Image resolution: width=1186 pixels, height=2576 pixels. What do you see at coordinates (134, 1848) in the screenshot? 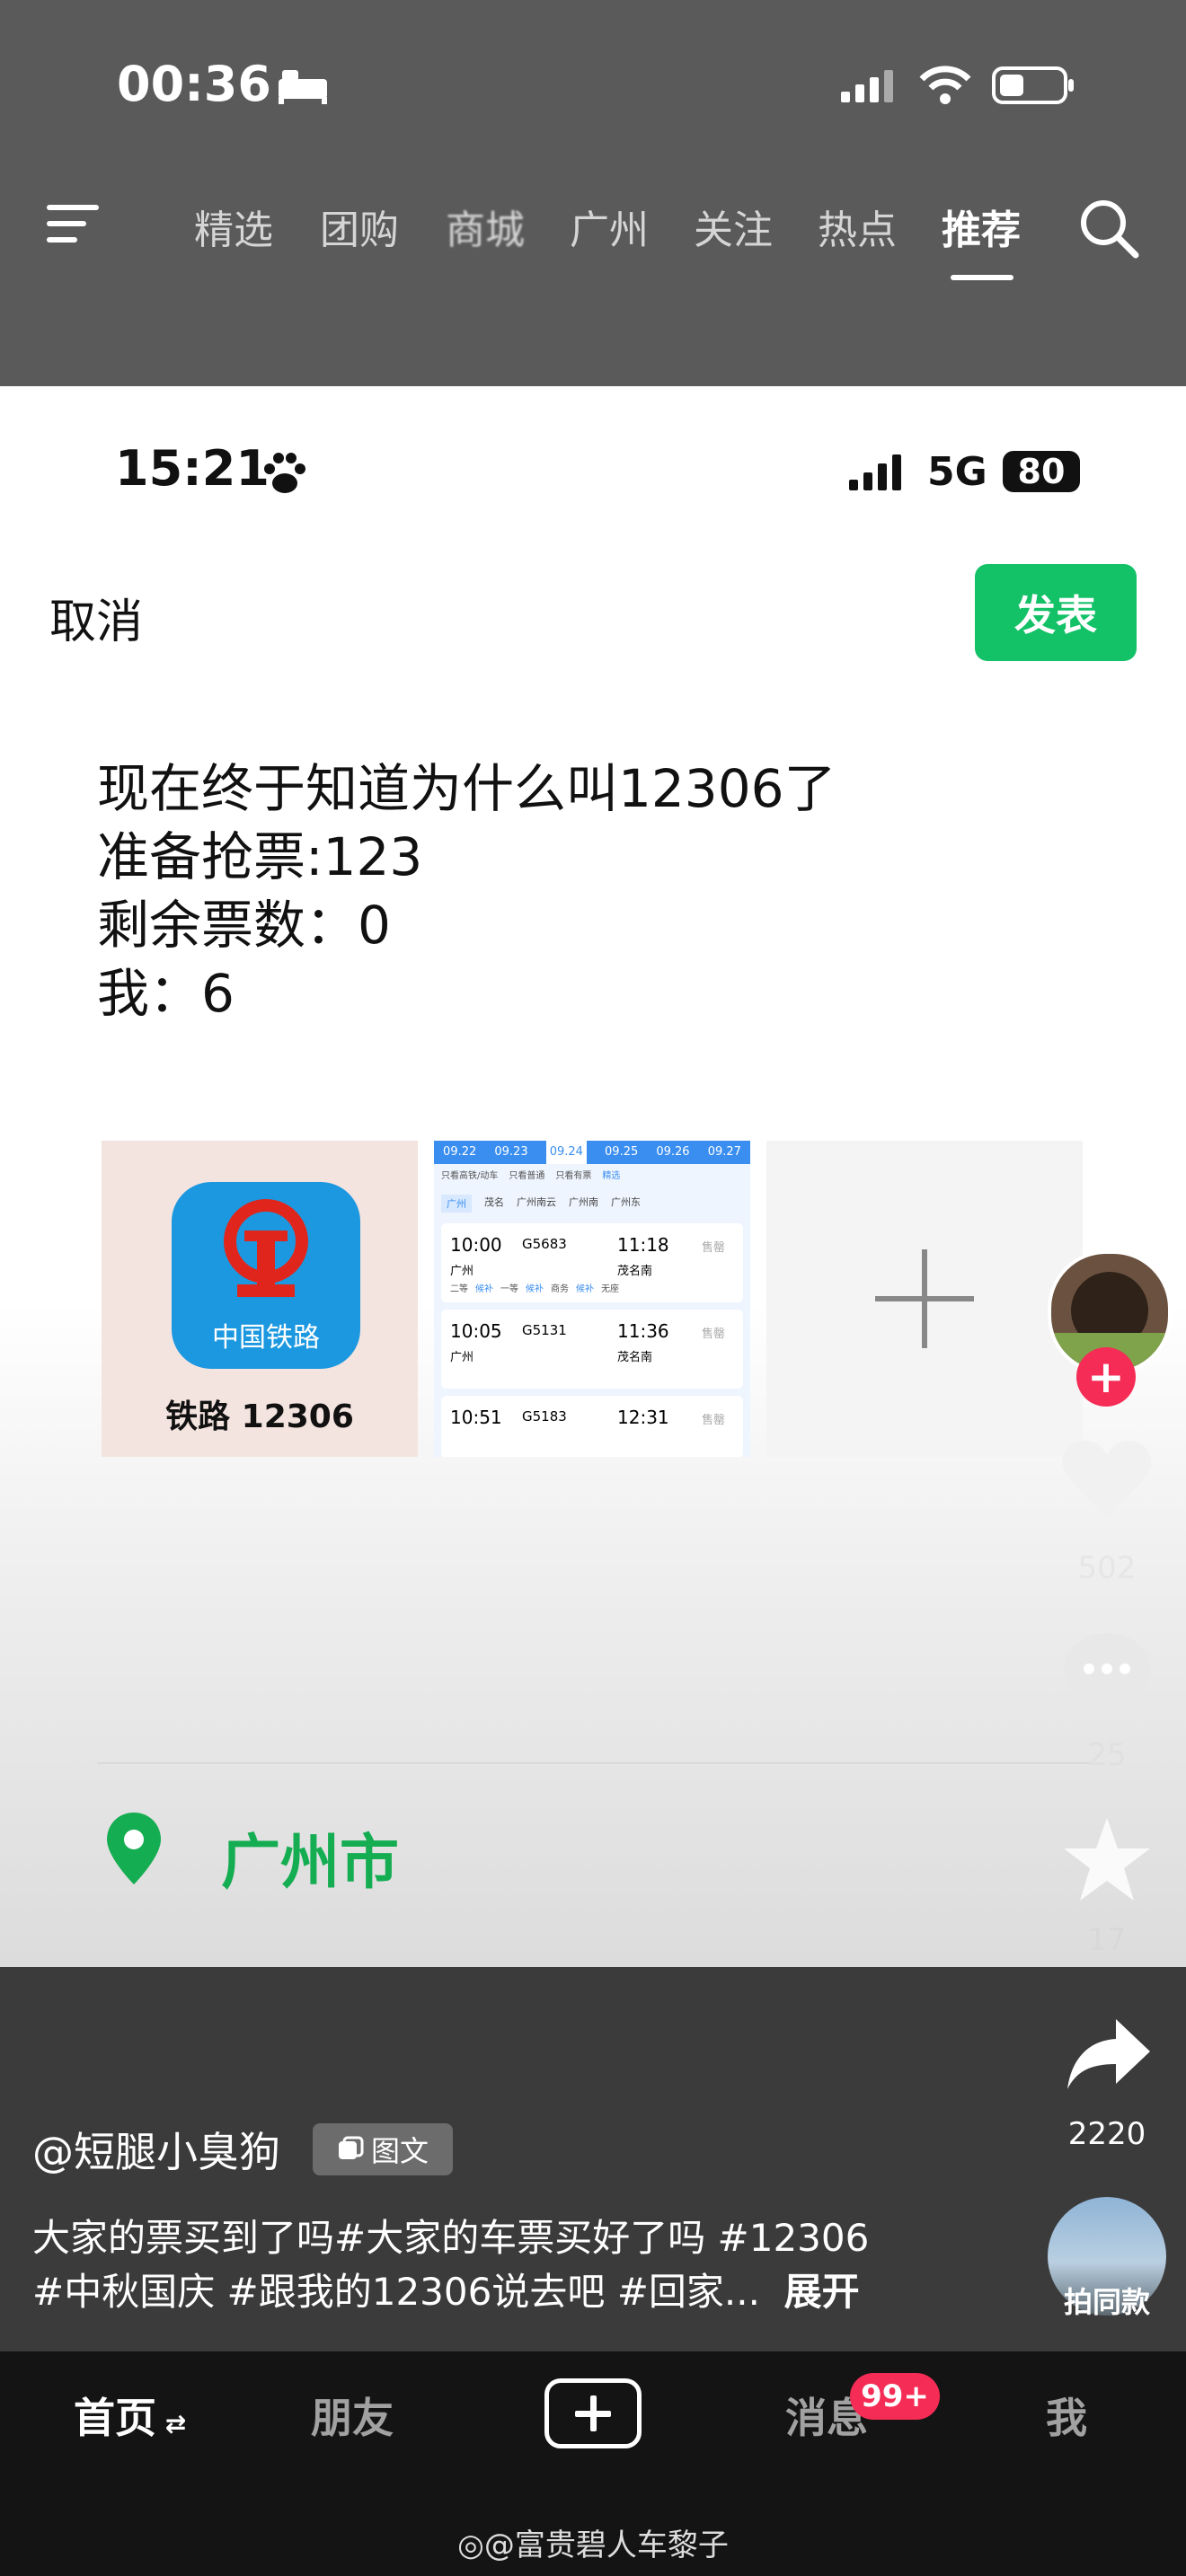
I see `location-pin-icon` at bounding box center [134, 1848].